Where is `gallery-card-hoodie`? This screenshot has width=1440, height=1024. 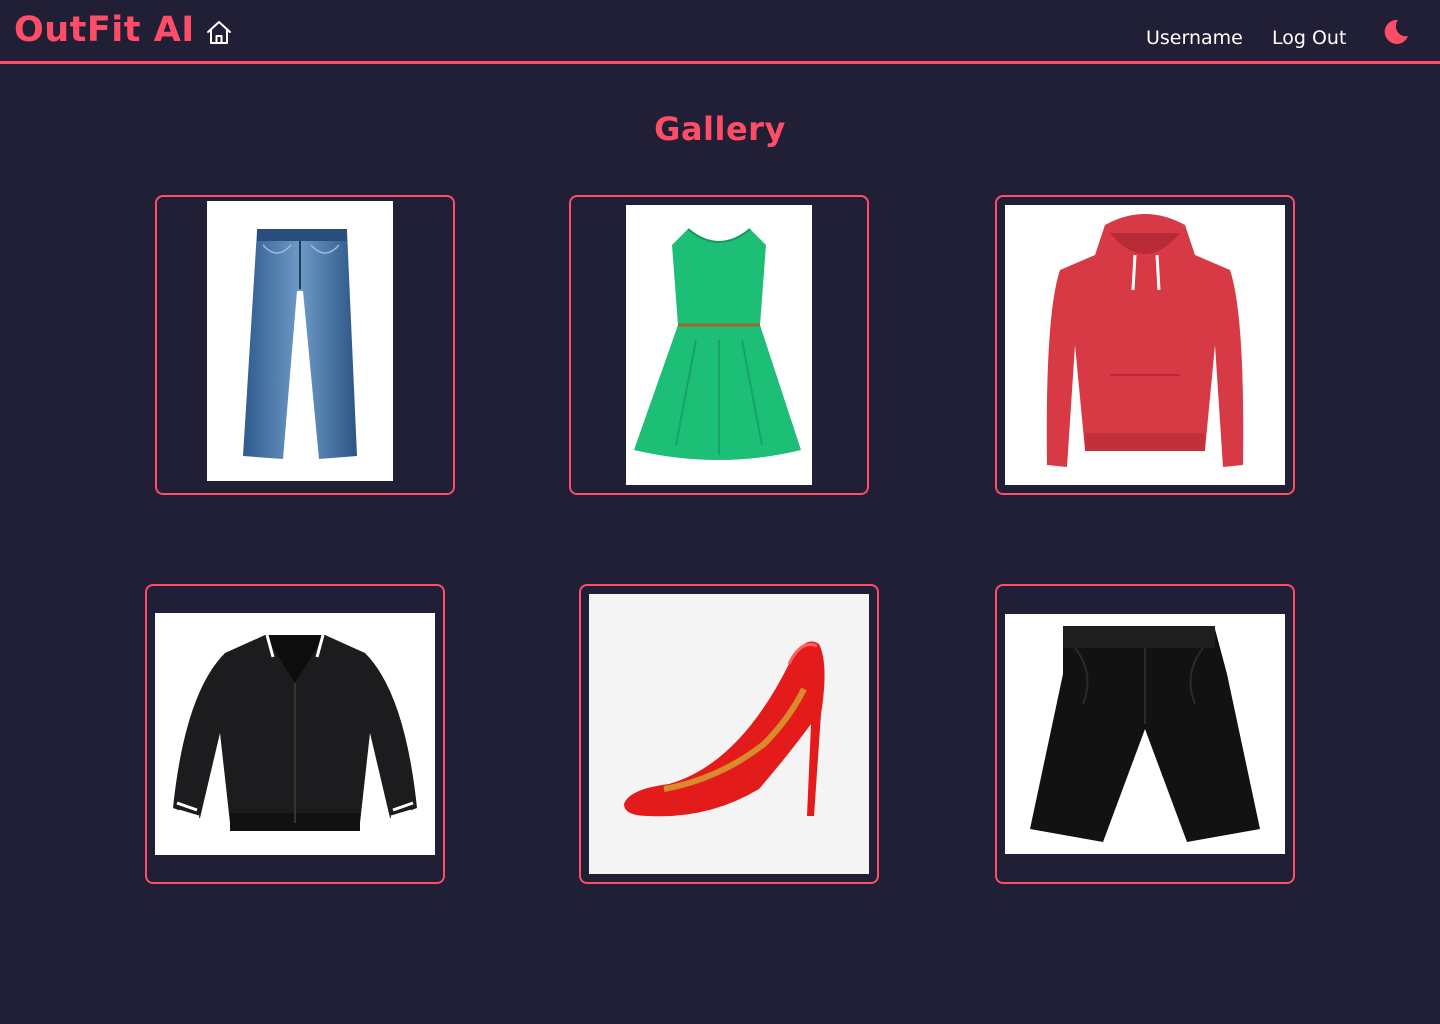 gallery-card-hoodie is located at coordinates (1145, 345).